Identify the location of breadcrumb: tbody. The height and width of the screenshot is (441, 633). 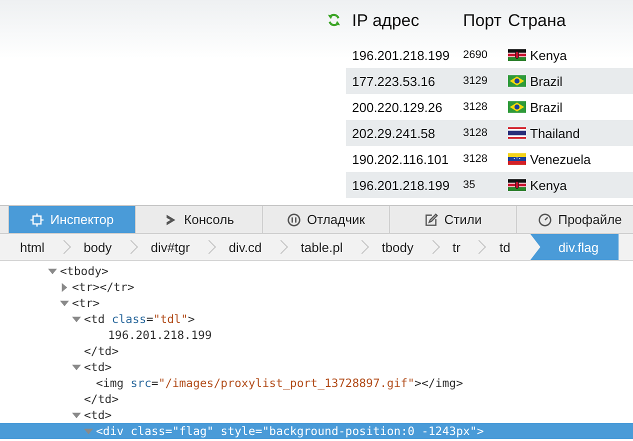
(397, 247).